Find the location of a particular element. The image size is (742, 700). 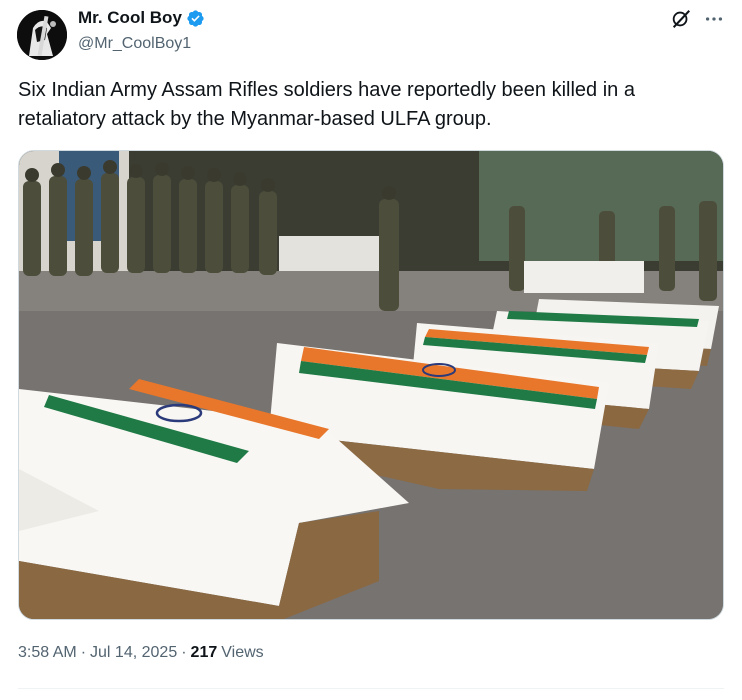

divider is located at coordinates (371, 688).